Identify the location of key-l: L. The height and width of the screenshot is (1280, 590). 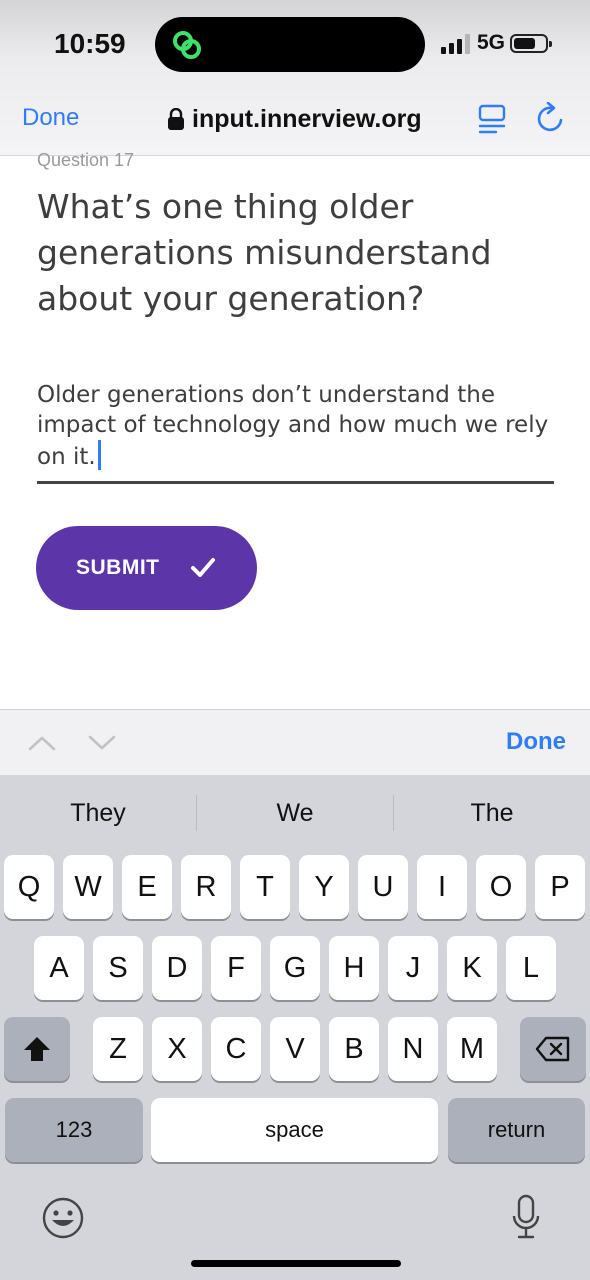
(531, 968).